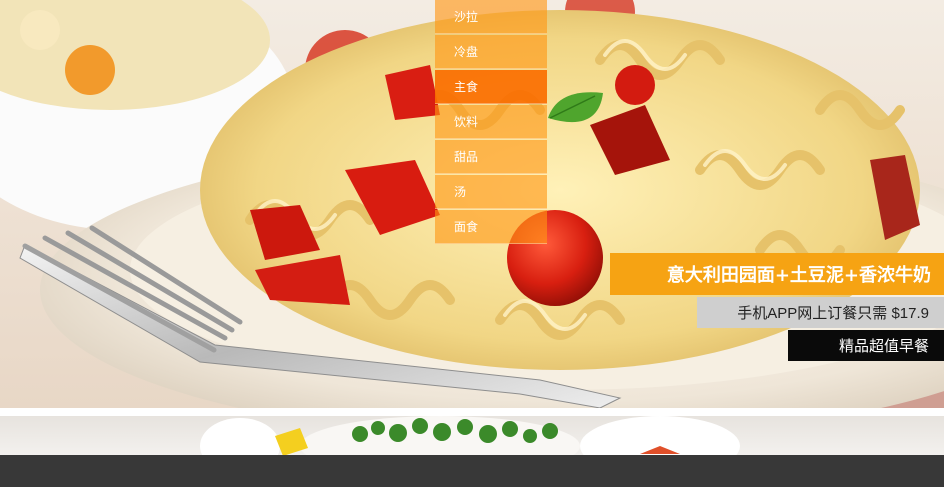 The image size is (944, 487). Describe the element at coordinates (491, 157) in the screenshot. I see `menu-item-dessert: 甜品` at that location.